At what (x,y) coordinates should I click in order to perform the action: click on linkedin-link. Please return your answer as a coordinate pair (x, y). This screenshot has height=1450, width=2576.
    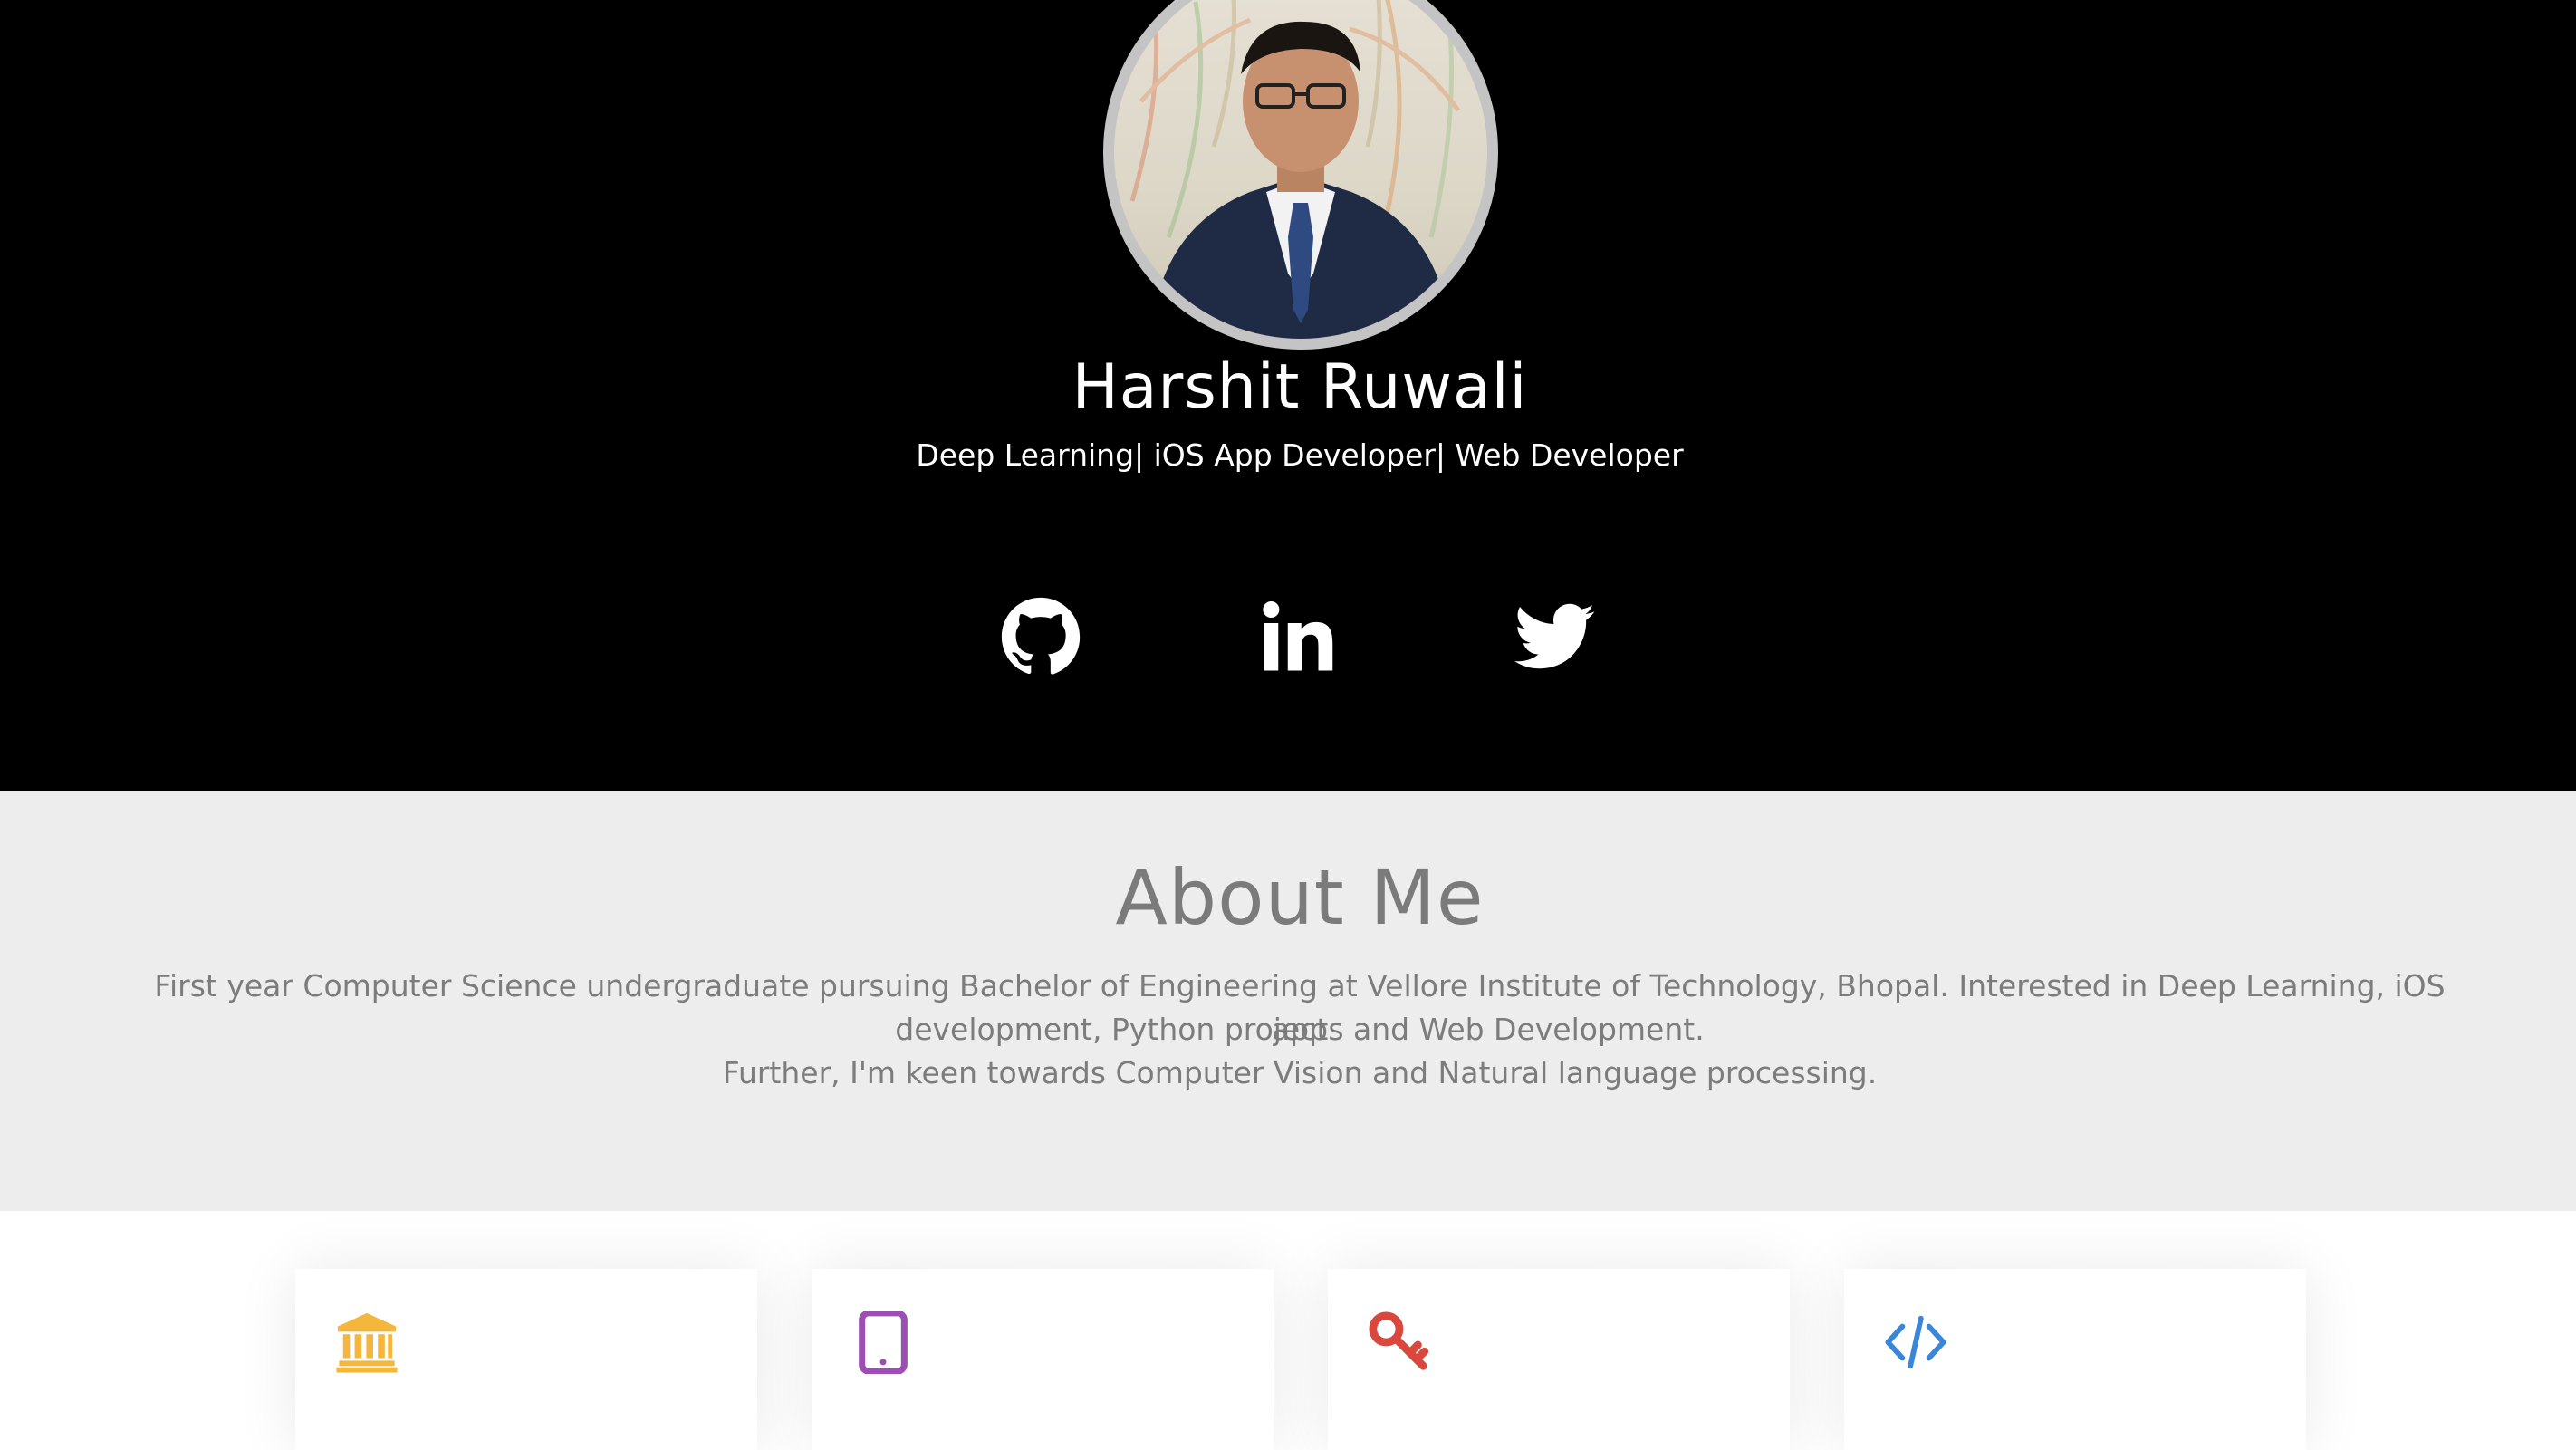
    Looking at the image, I should click on (1298, 636).